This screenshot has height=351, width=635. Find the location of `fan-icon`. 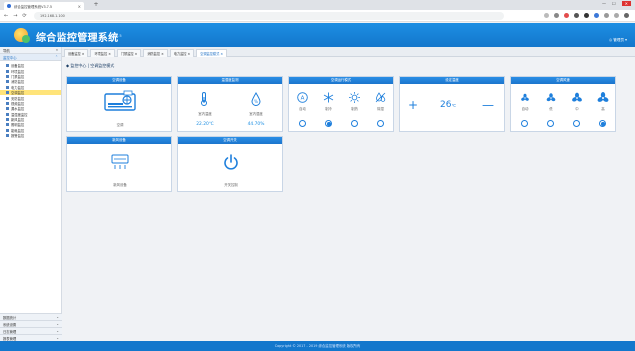

fan-icon is located at coordinates (525, 97).